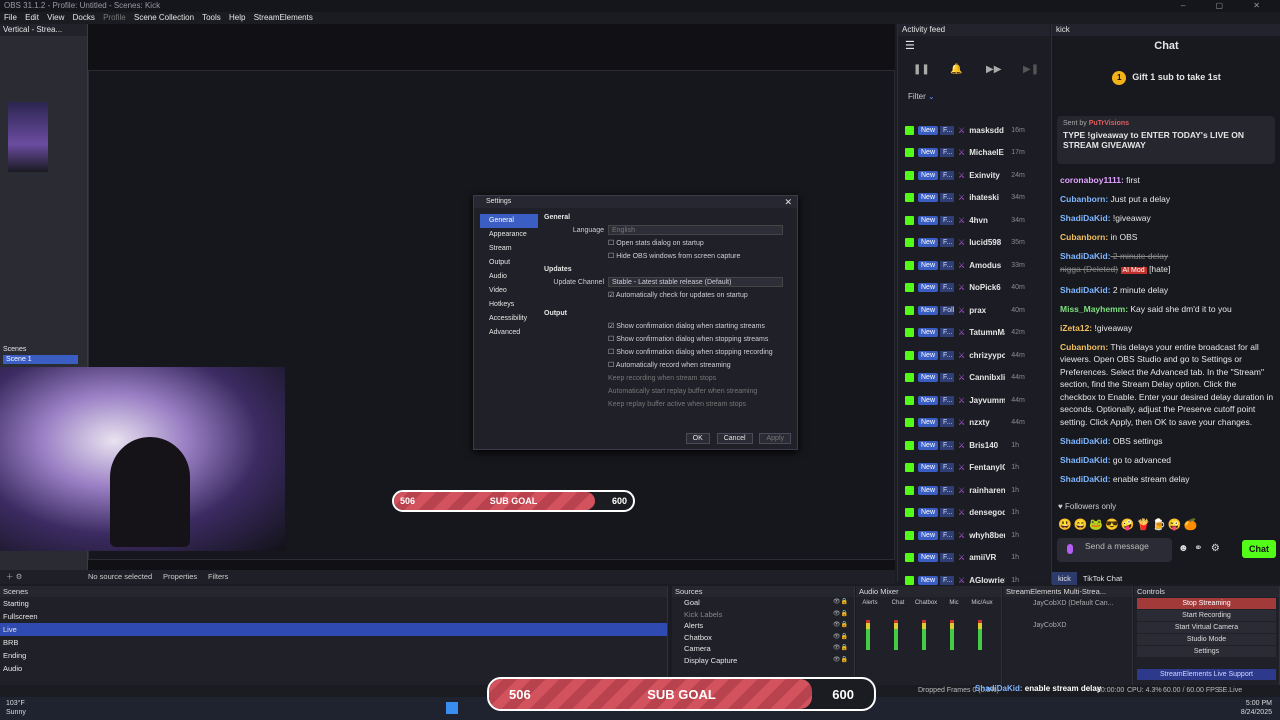  What do you see at coordinates (973, 310) in the screenshot?
I see `feed-row: NewFoll...⚔prax 40m` at bounding box center [973, 310].